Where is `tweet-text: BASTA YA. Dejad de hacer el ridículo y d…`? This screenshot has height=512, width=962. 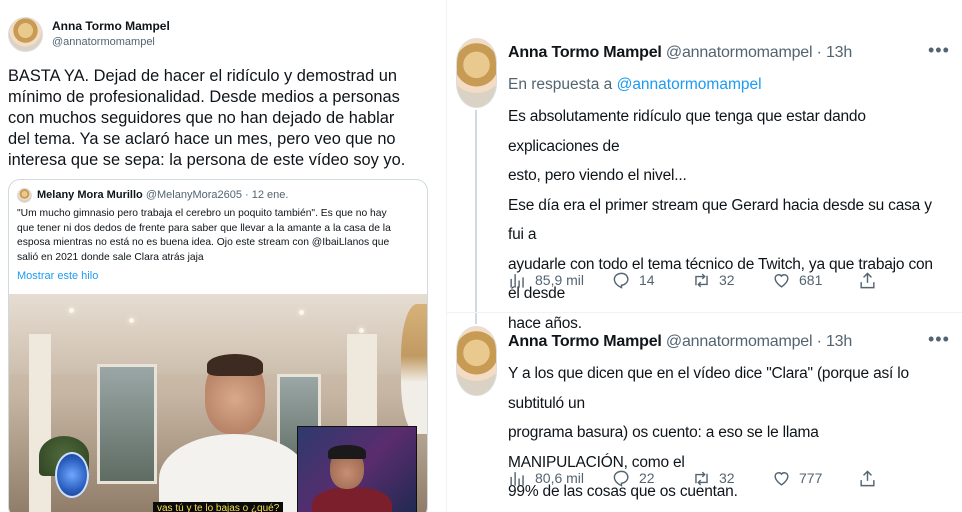 tweet-text: BASTA YA. Dejad de hacer el ridículo y d… is located at coordinates (217, 118).